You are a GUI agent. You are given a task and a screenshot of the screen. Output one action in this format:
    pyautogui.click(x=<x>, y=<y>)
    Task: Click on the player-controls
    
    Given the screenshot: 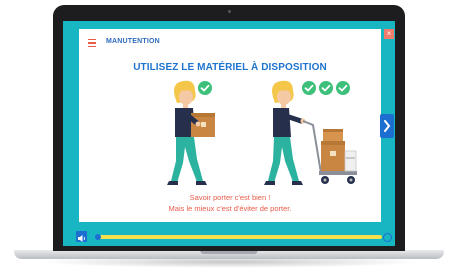 What is the action you would take?
    pyautogui.click(x=229, y=237)
    